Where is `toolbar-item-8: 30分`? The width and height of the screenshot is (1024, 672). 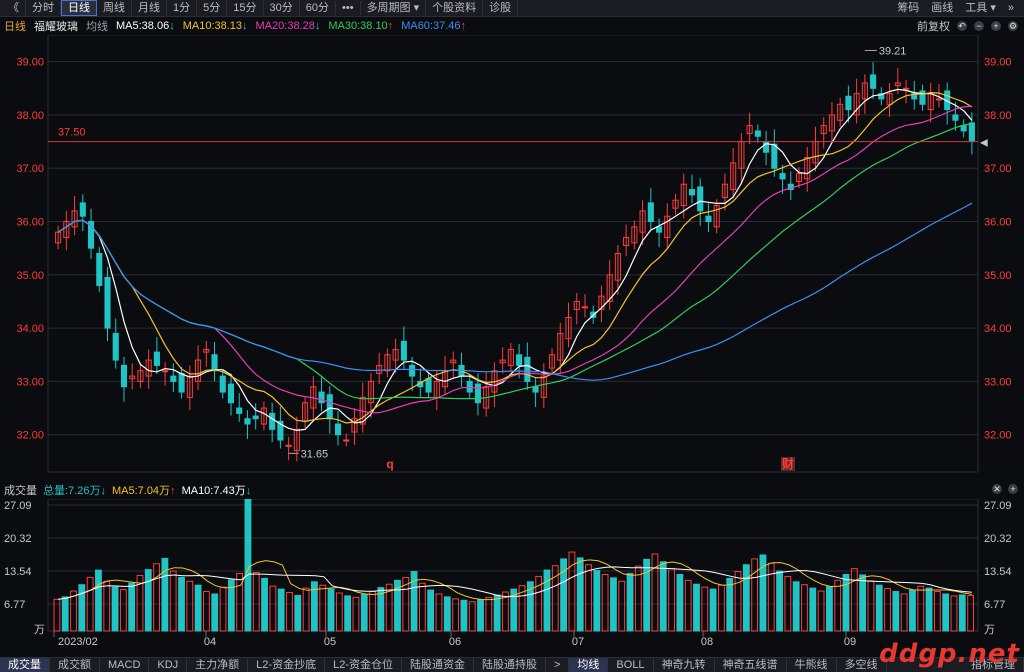 toolbar-item-8: 30分 is located at coordinates (282, 8).